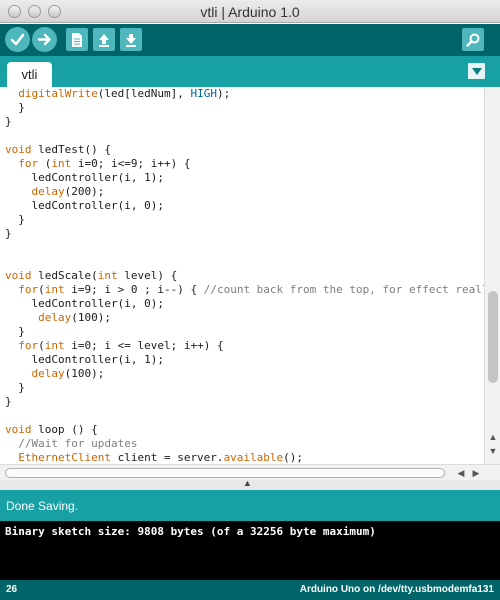 This screenshot has width=500, height=600. What do you see at coordinates (461, 473) in the screenshot?
I see `scroll-left-icon: ◀` at bounding box center [461, 473].